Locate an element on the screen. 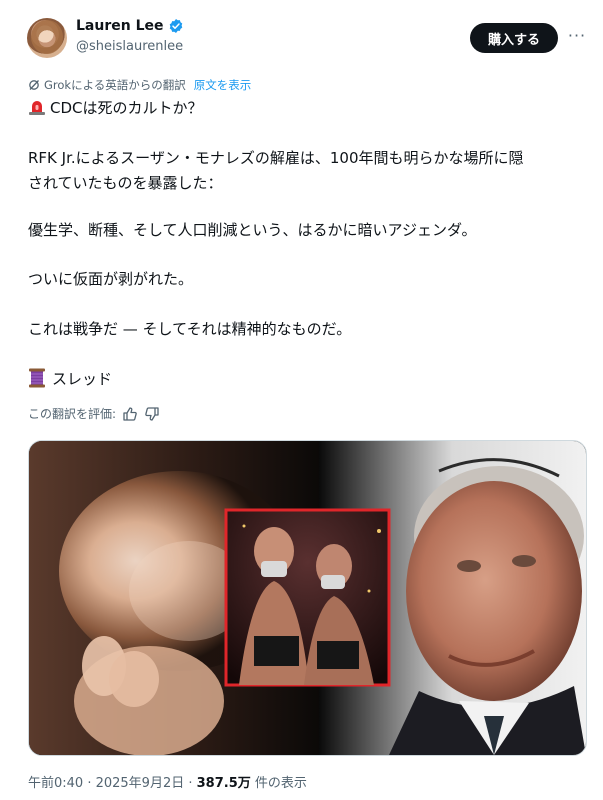 This screenshot has width=603, height=800. tweet-header: Lauren Lee @sheislaurenlee 購入する ··· is located at coordinates (307, 38).